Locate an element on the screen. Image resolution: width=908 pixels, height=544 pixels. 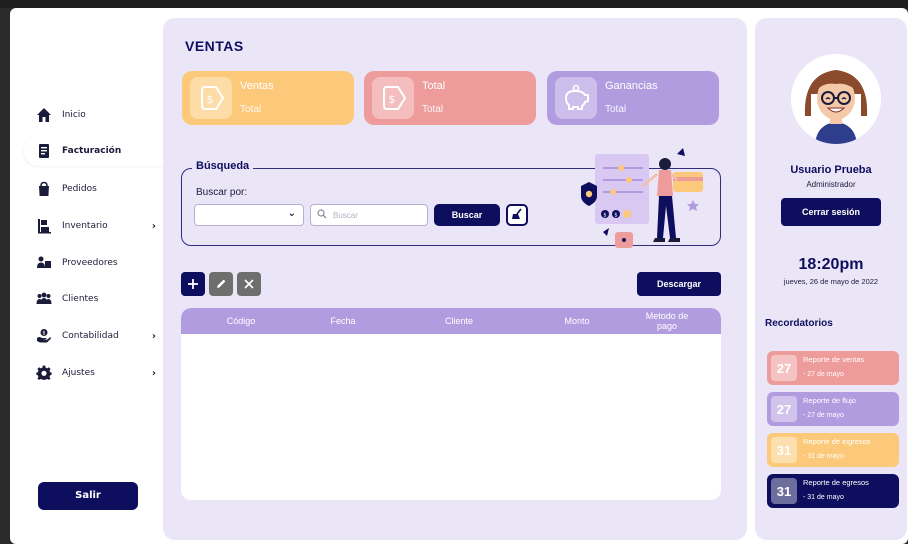
suppliers-icon is located at coordinates (44, 263).